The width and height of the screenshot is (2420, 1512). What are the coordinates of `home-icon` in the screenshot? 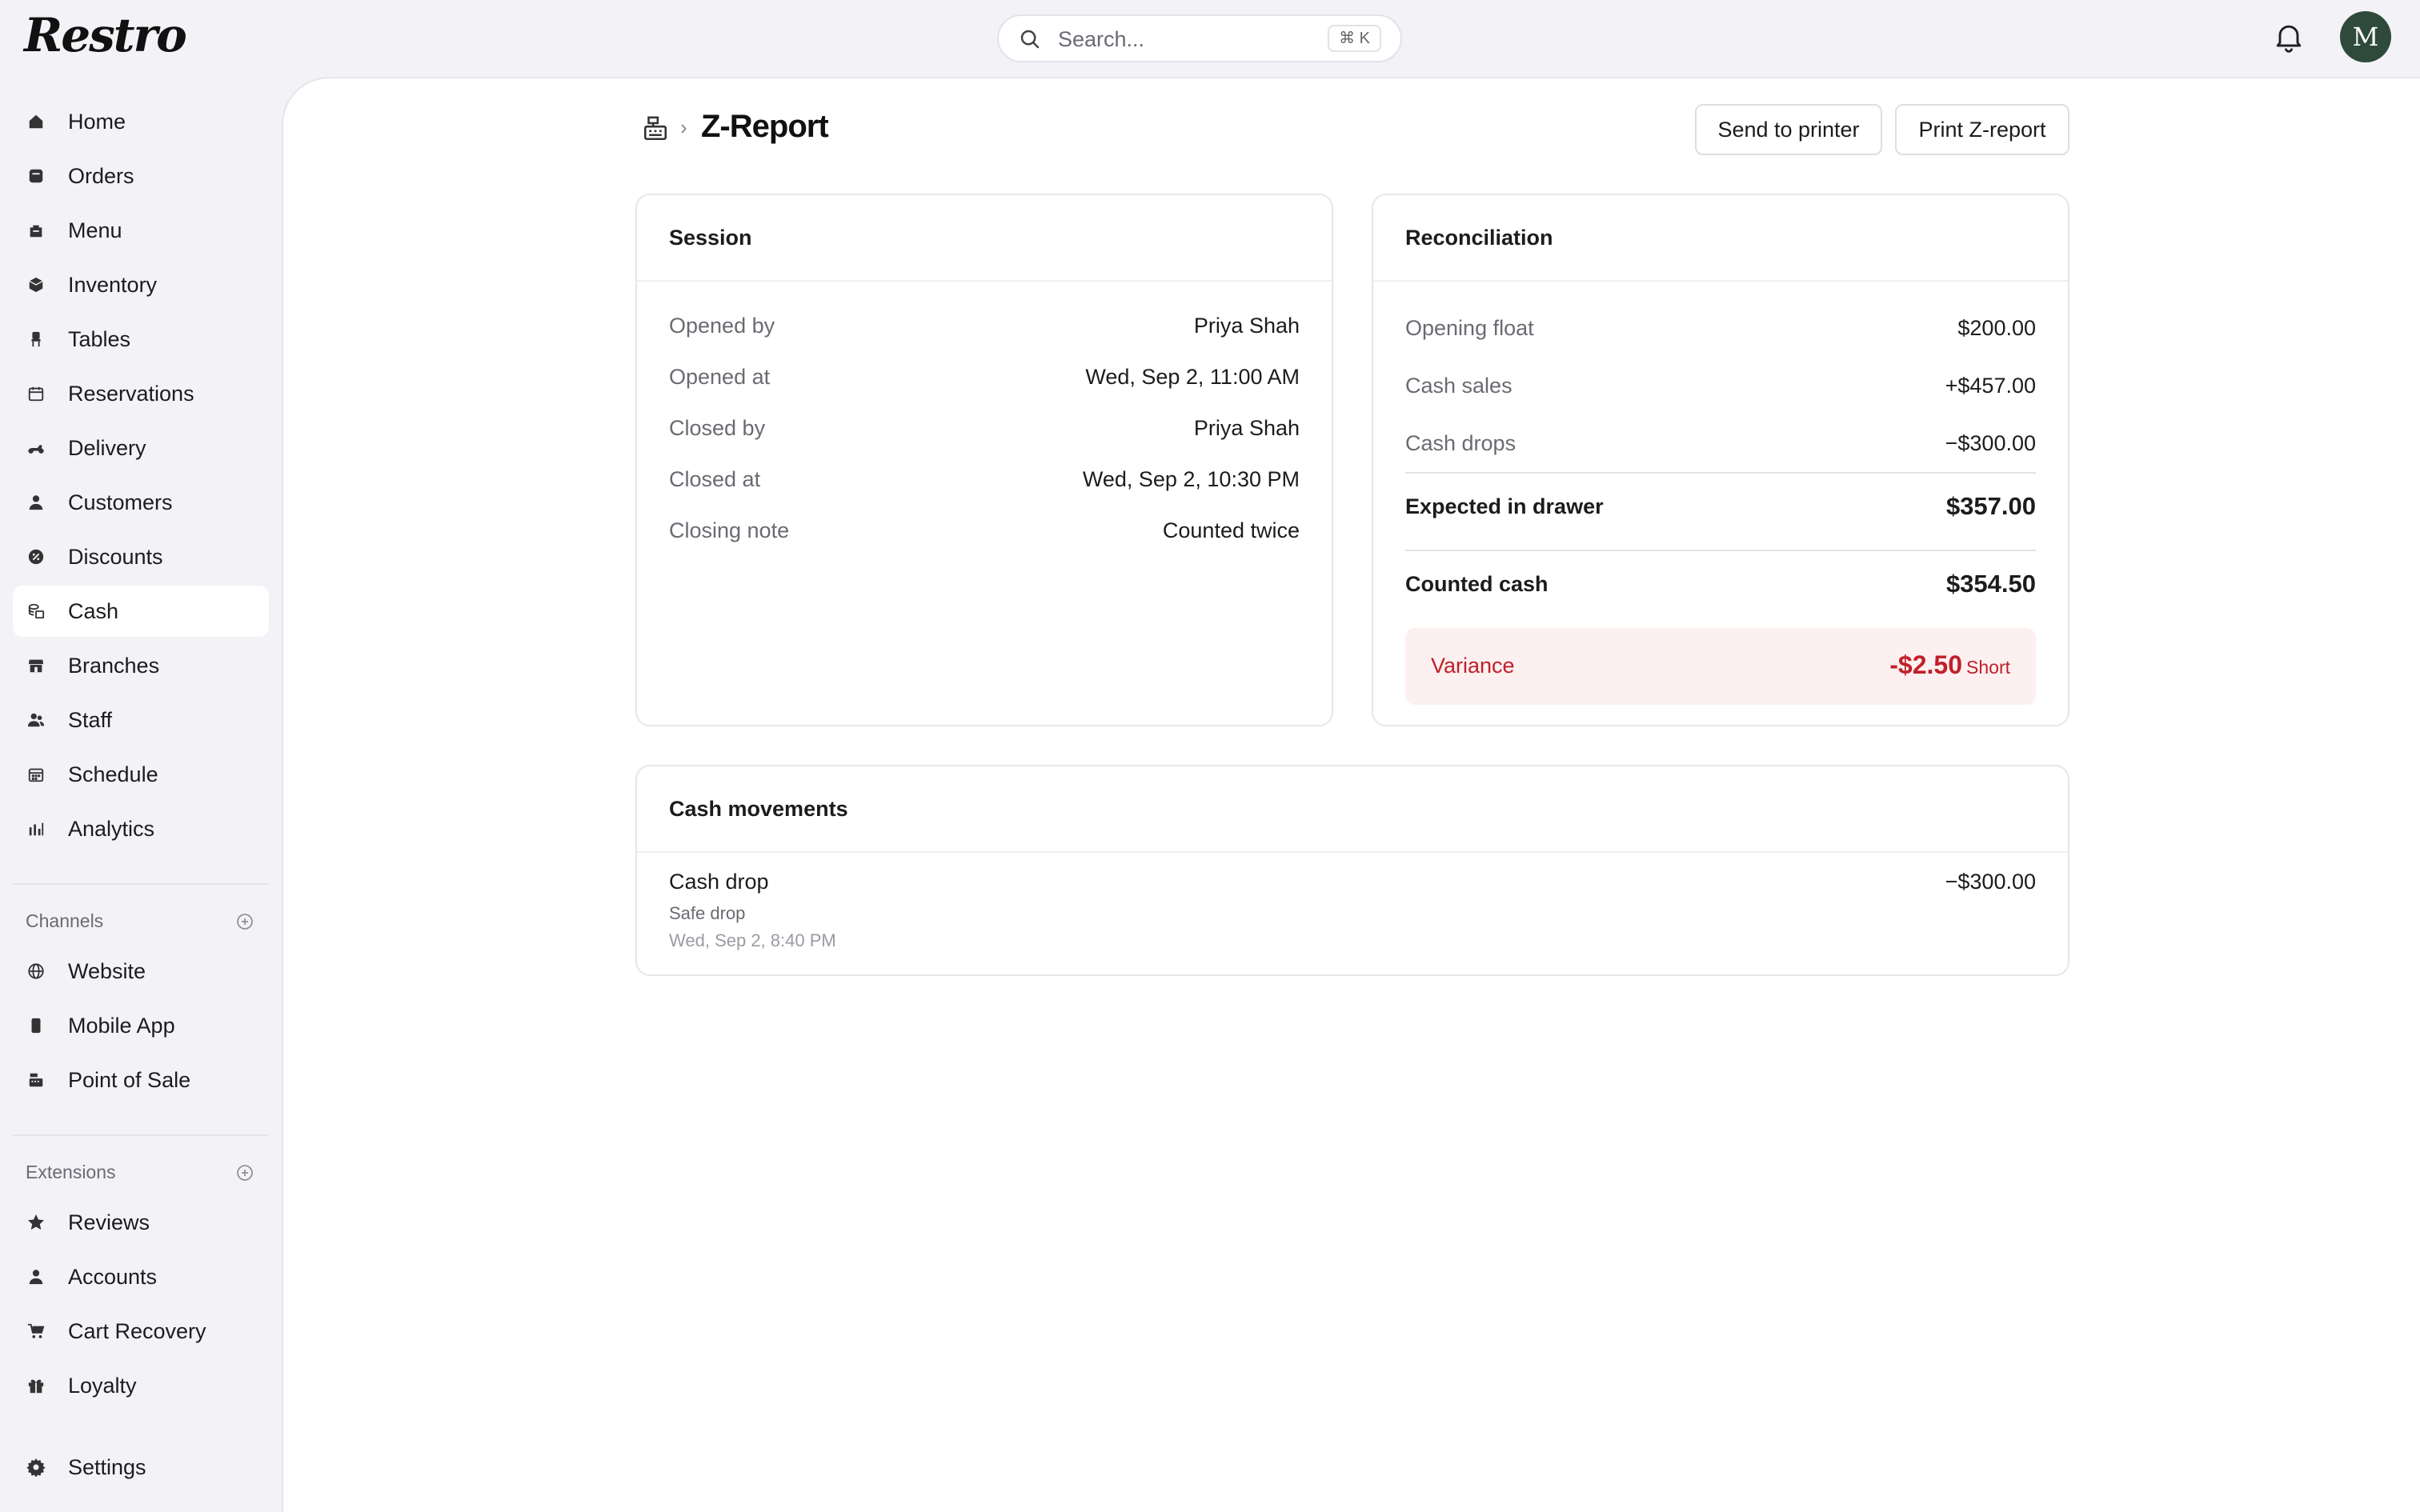 It's located at (36, 121).